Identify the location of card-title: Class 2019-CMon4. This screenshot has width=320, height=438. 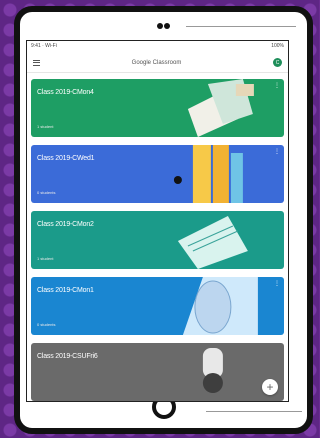
(65, 92).